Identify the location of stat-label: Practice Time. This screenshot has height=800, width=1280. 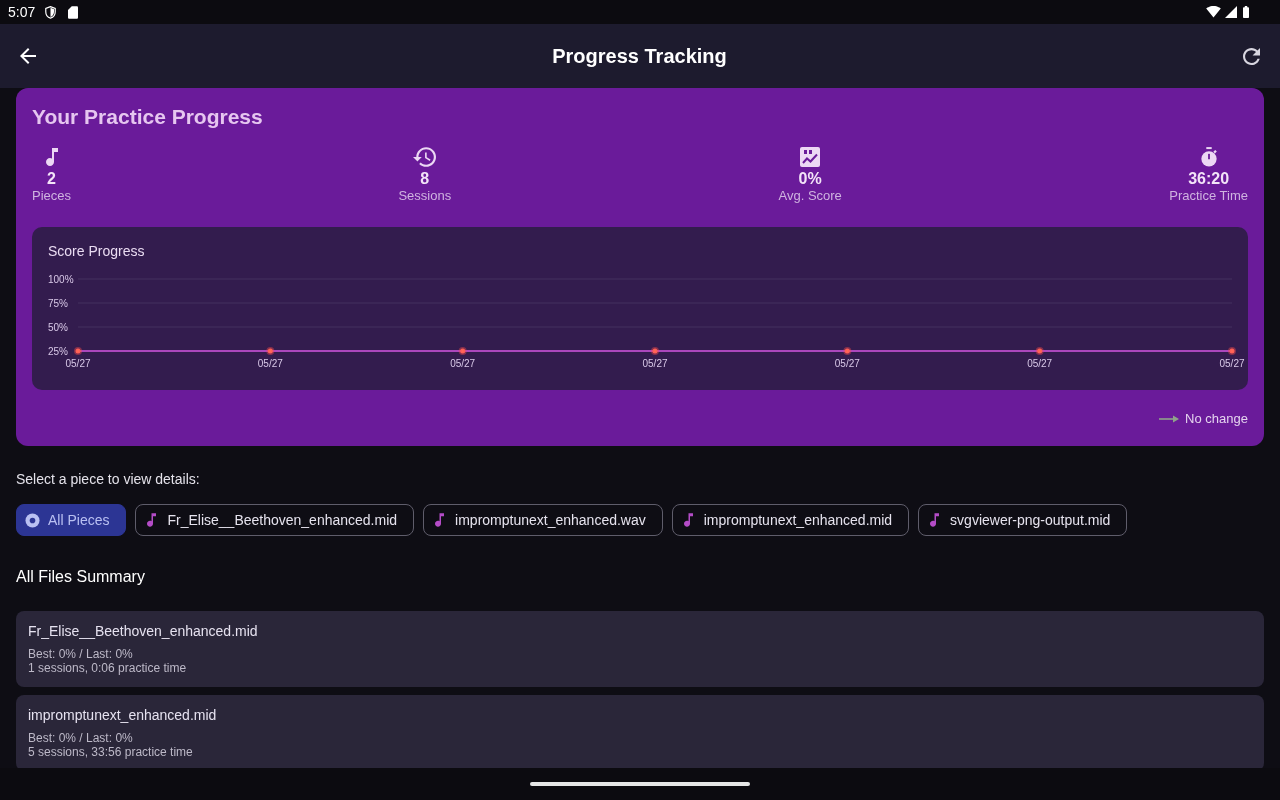
(1208, 196).